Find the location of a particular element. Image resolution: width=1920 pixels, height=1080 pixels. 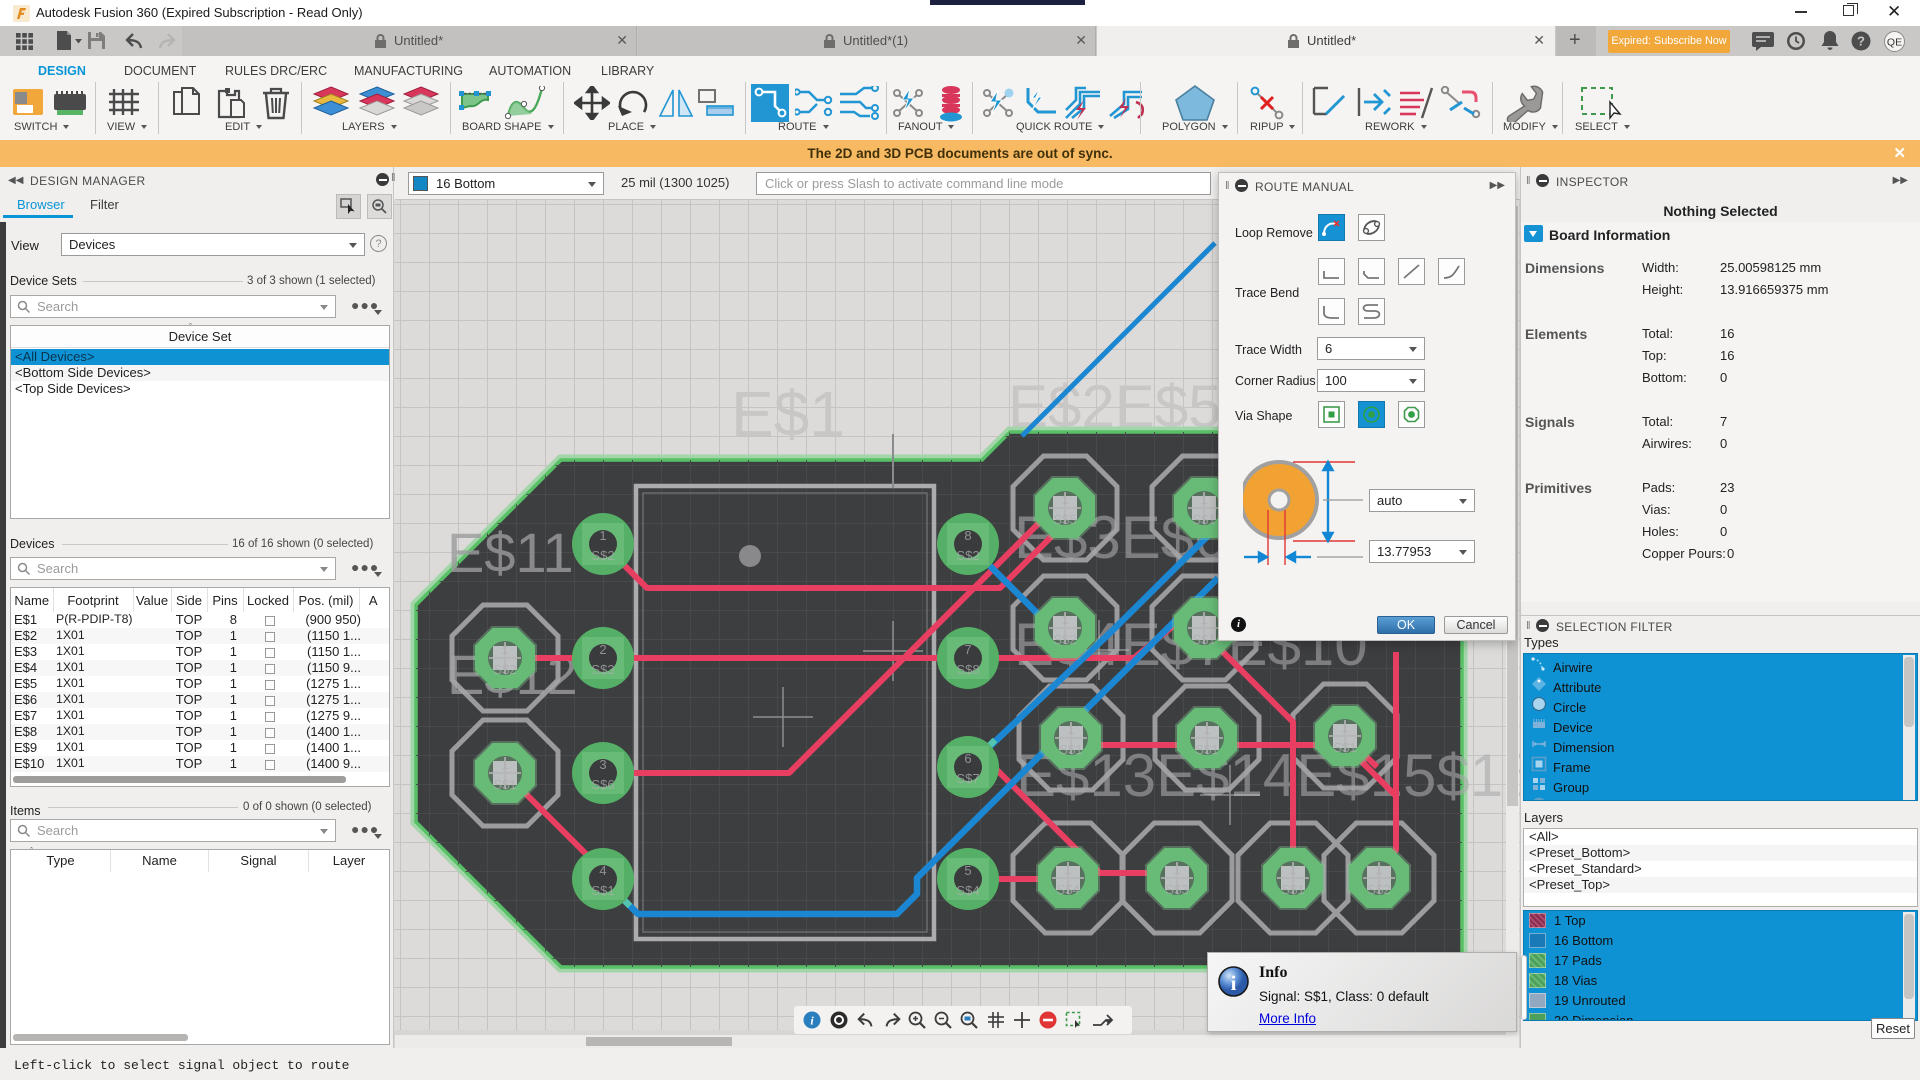

svg-text: i is located at coordinates (1234, 983).